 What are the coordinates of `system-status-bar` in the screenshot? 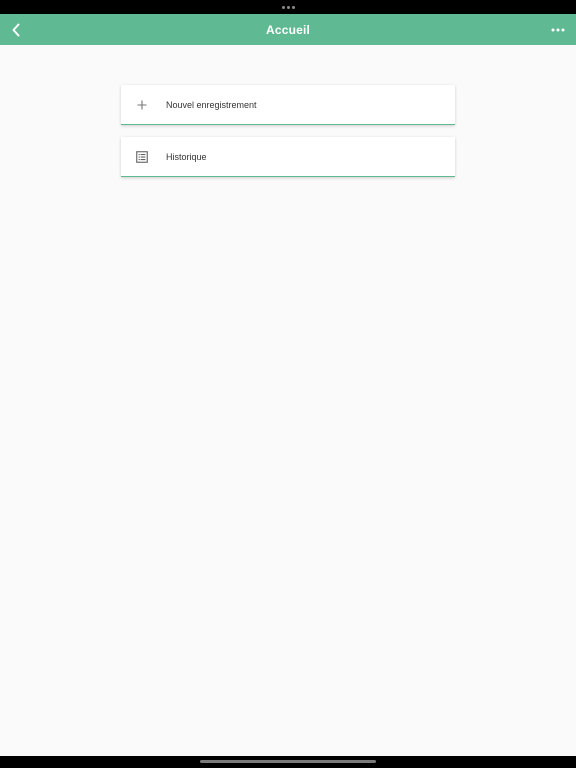 It's located at (288, 7).